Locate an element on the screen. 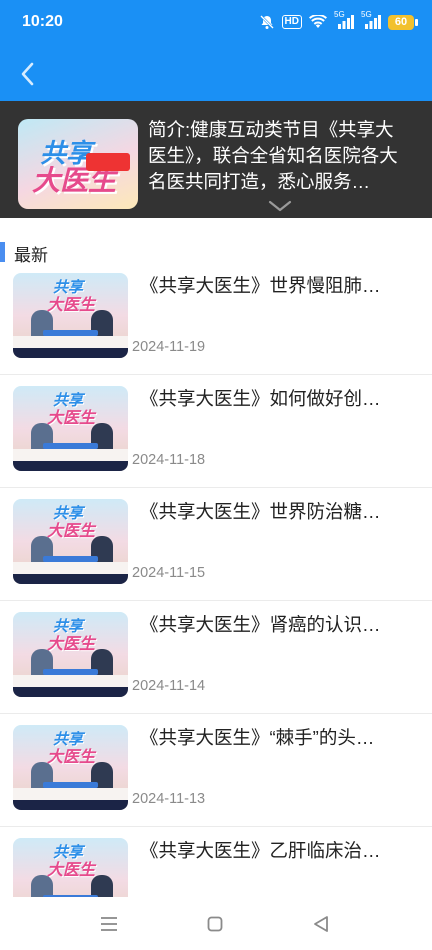 Image resolution: width=432 pixels, height=950 pixels. list-item: 共享 大医生 《共享大医生》“棘手”的头… 2024-11-13 is located at coordinates (216, 770).